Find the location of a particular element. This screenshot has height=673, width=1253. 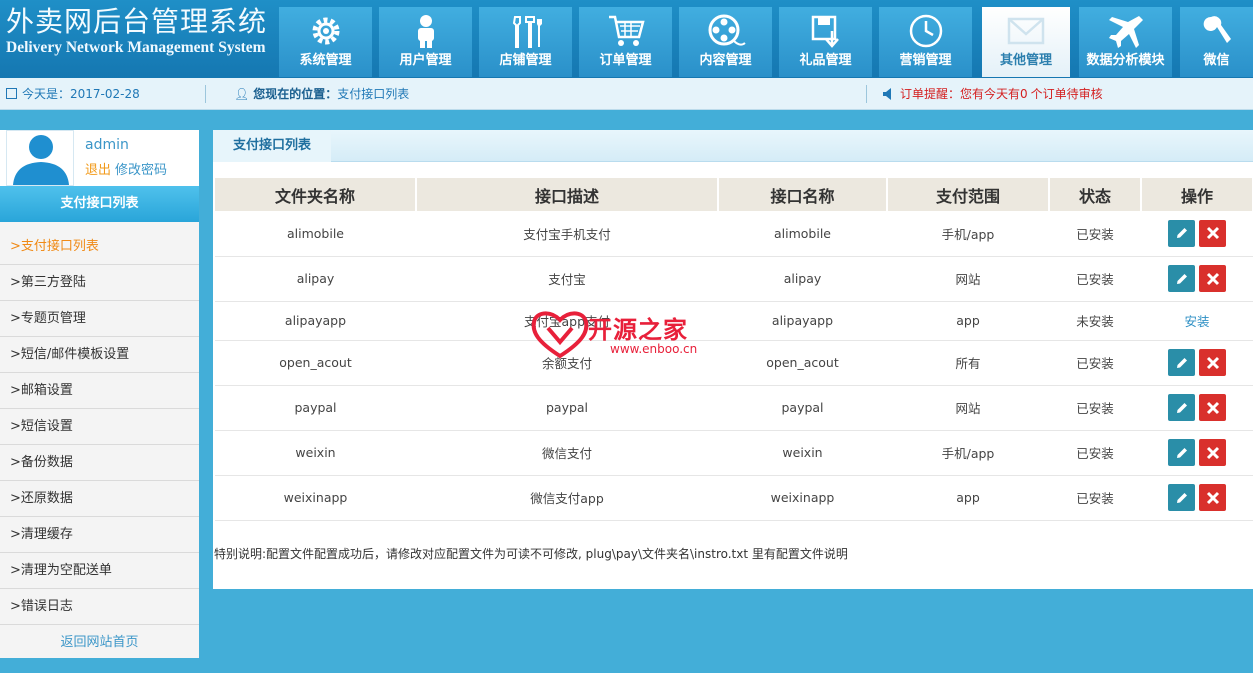

cell-folder: alipayapp is located at coordinates (315, 321).